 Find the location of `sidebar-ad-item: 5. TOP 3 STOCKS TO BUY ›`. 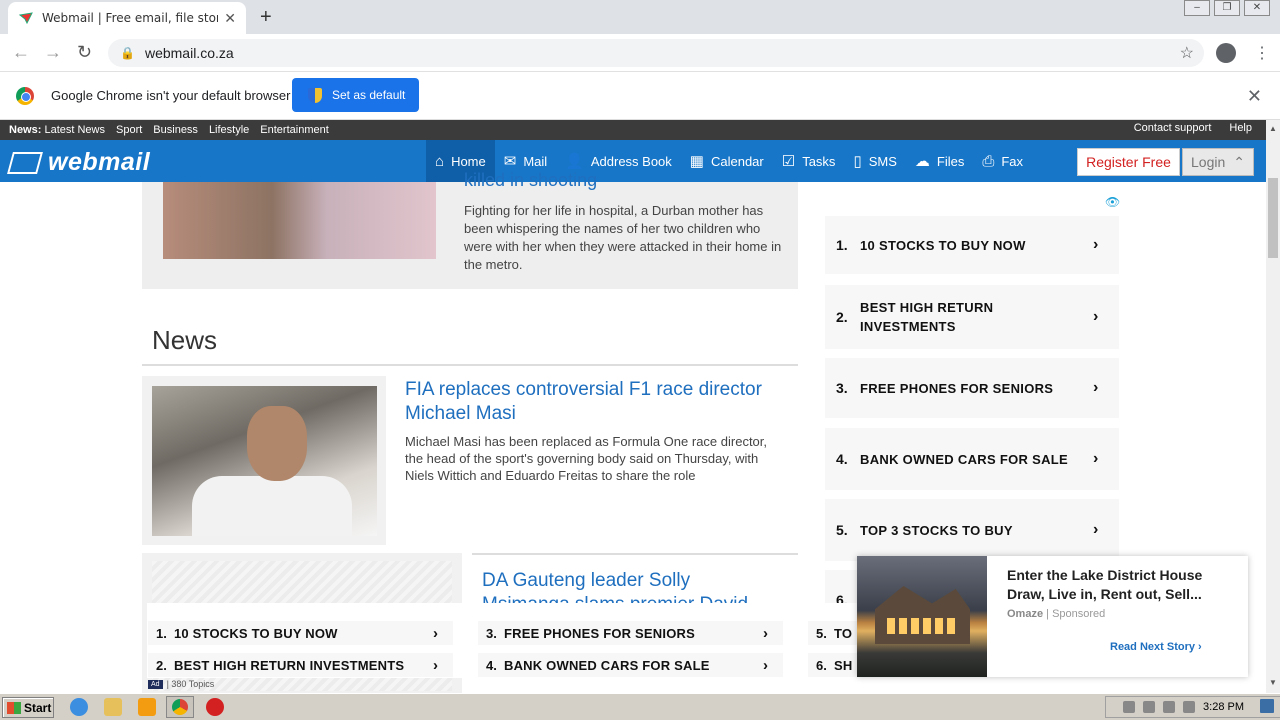

sidebar-ad-item: 5. TOP 3 STOCKS TO BUY › is located at coordinates (972, 530).